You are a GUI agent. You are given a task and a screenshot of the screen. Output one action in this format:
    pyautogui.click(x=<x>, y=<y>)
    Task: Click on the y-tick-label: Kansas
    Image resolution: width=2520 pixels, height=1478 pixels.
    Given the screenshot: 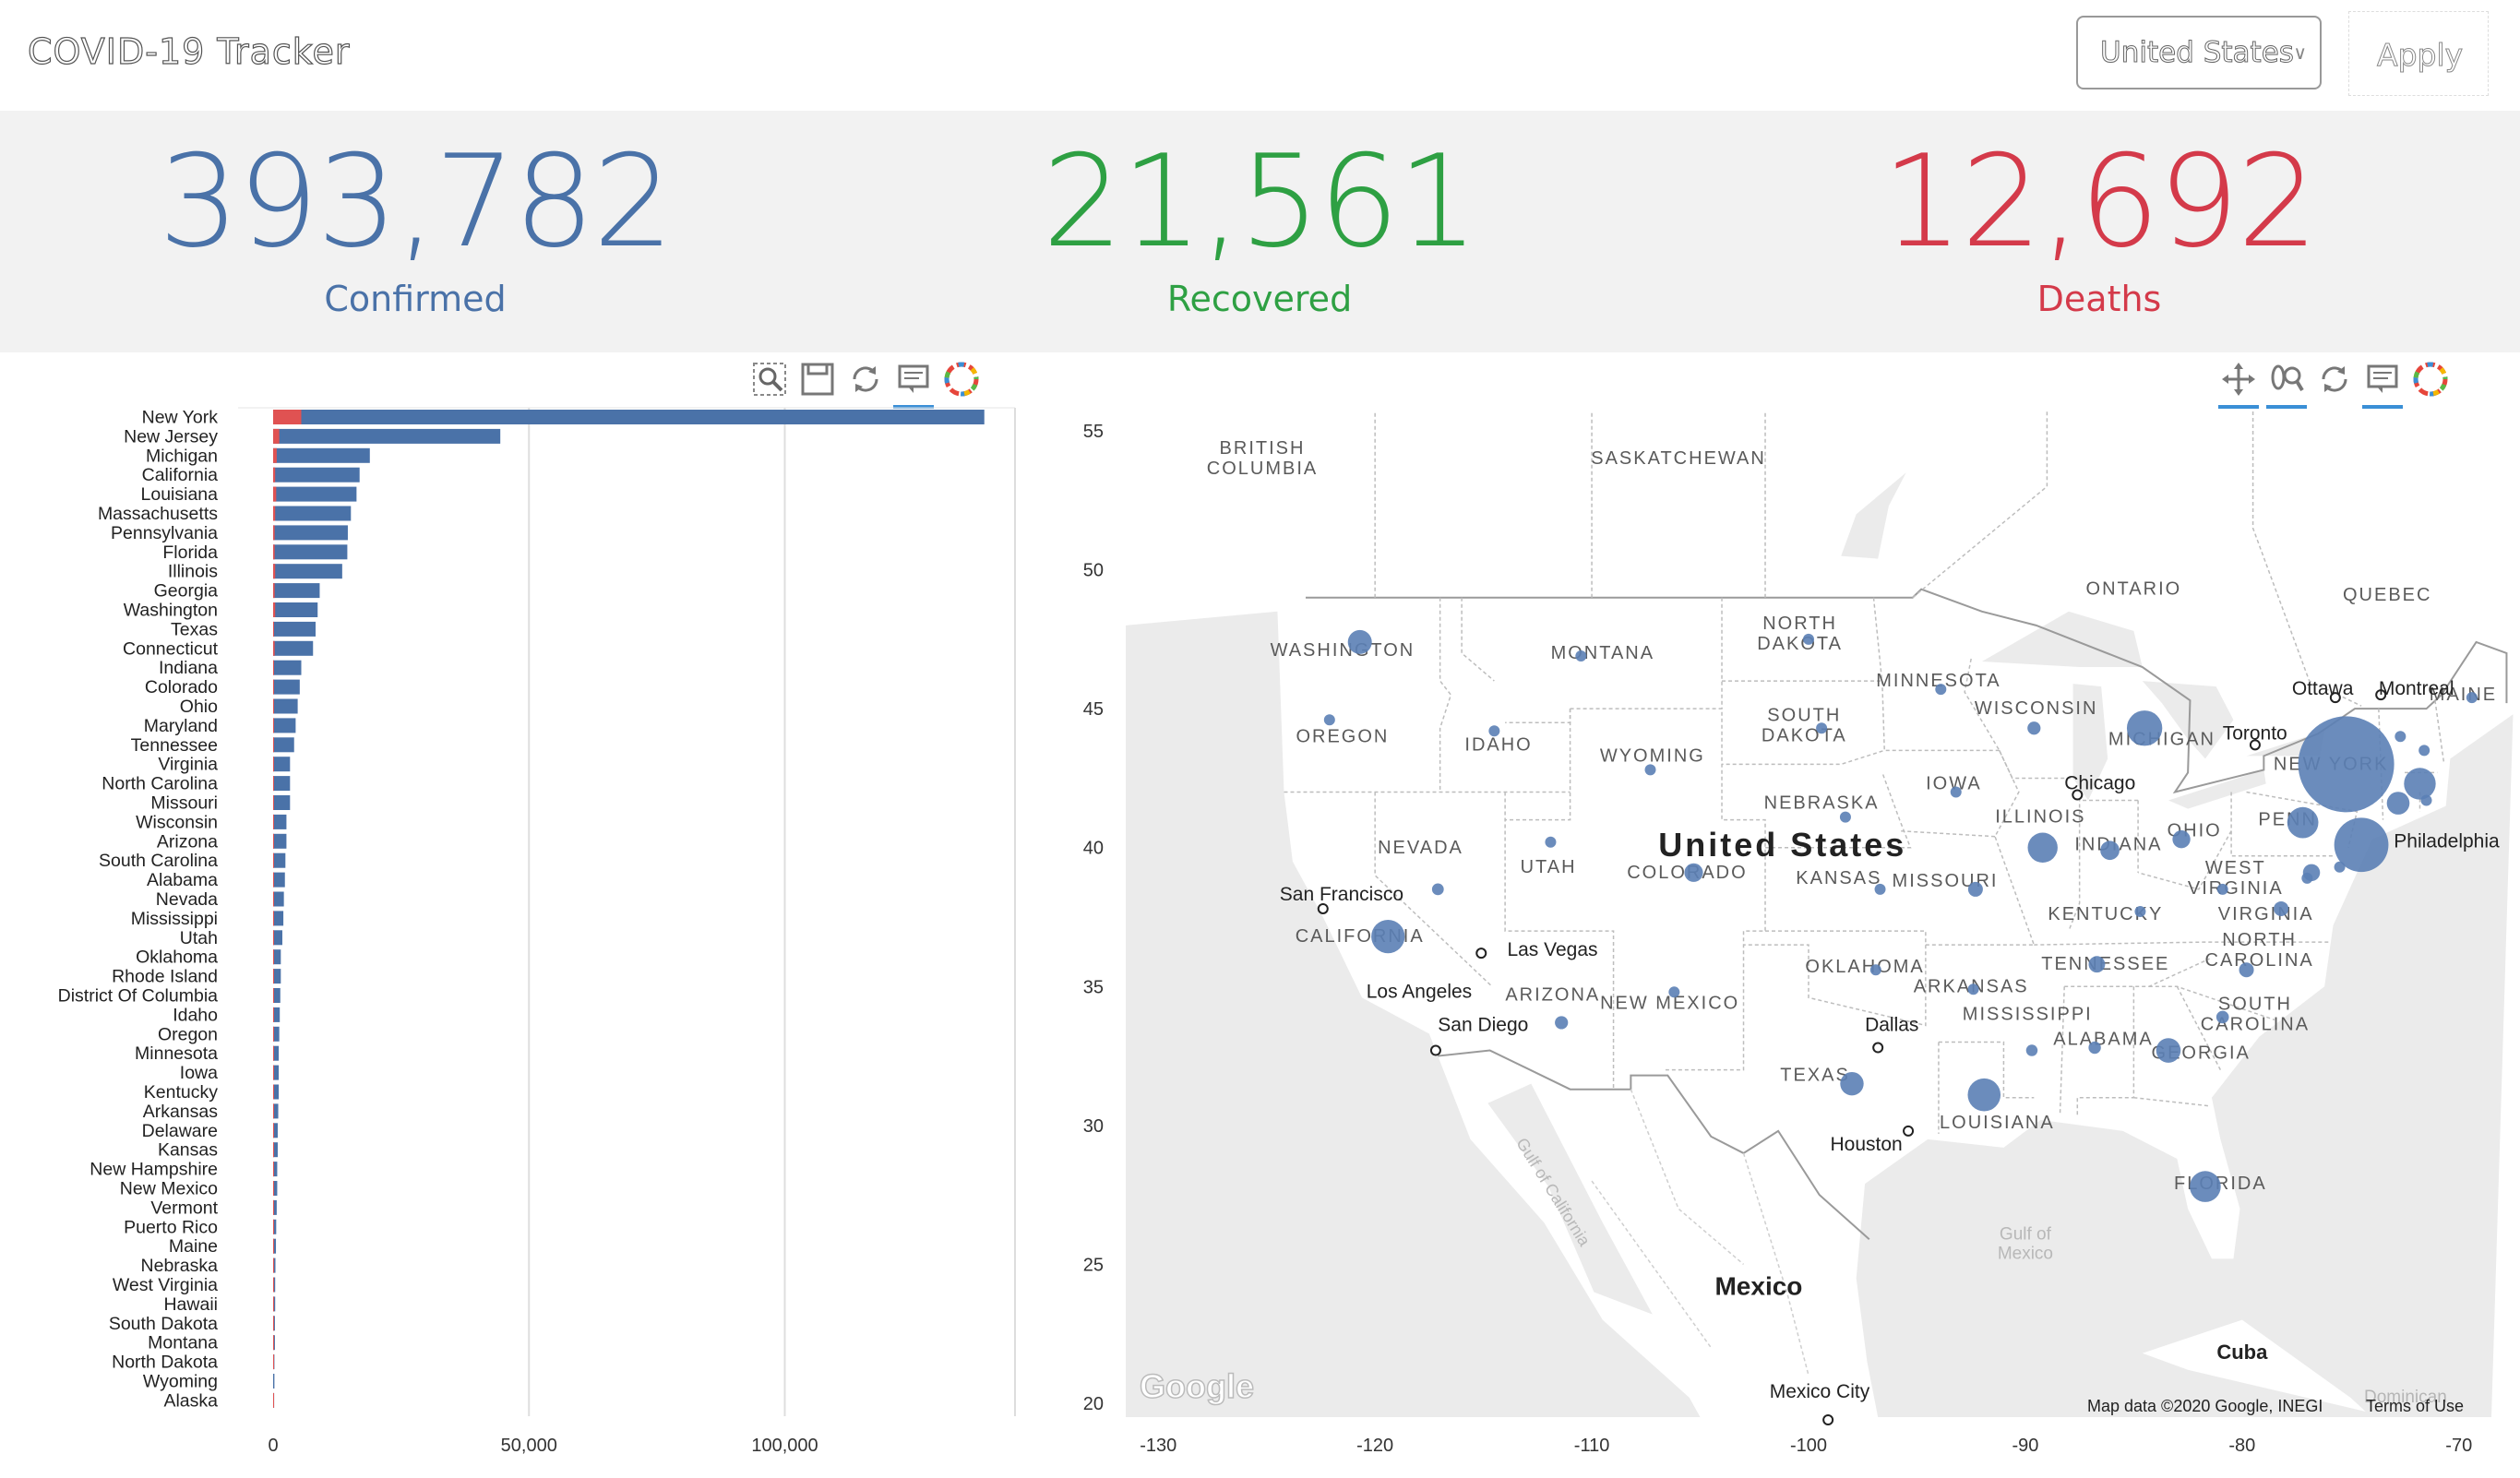 What is the action you would take?
    pyautogui.click(x=188, y=1151)
    